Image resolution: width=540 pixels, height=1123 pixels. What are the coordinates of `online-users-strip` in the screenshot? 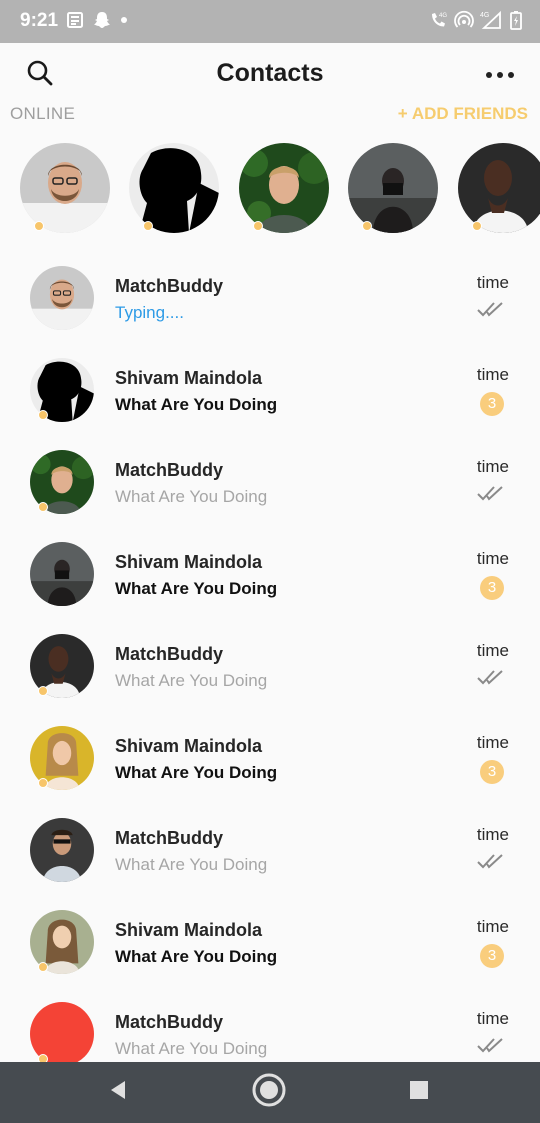 It's located at (270, 188).